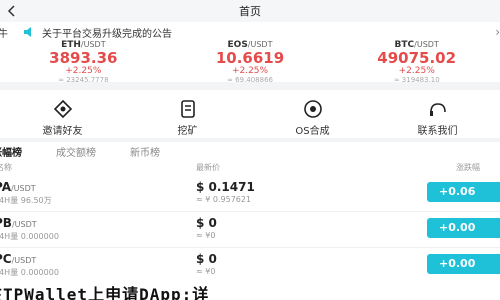  Describe the element at coordinates (250, 32) in the screenshot. I see `notice-bar: 牛 关于平台交易升级完成的公告 ›` at that location.